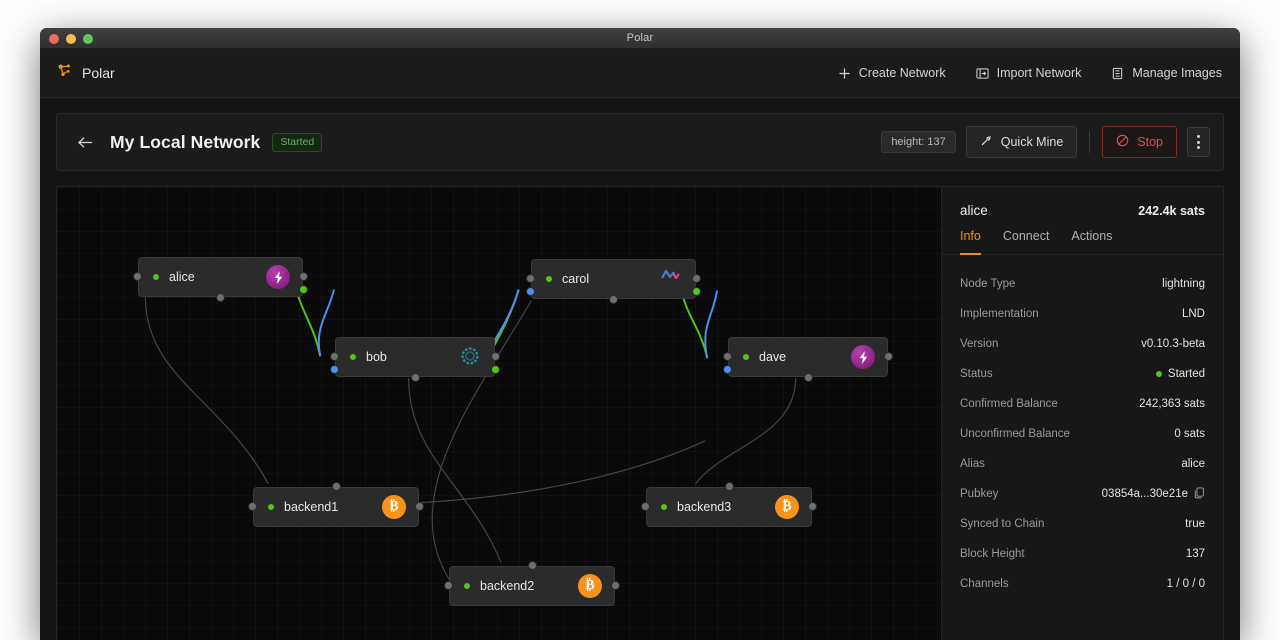  Describe the element at coordinates (1002, 524) in the screenshot. I see `info-key: Synced to Chain` at that location.